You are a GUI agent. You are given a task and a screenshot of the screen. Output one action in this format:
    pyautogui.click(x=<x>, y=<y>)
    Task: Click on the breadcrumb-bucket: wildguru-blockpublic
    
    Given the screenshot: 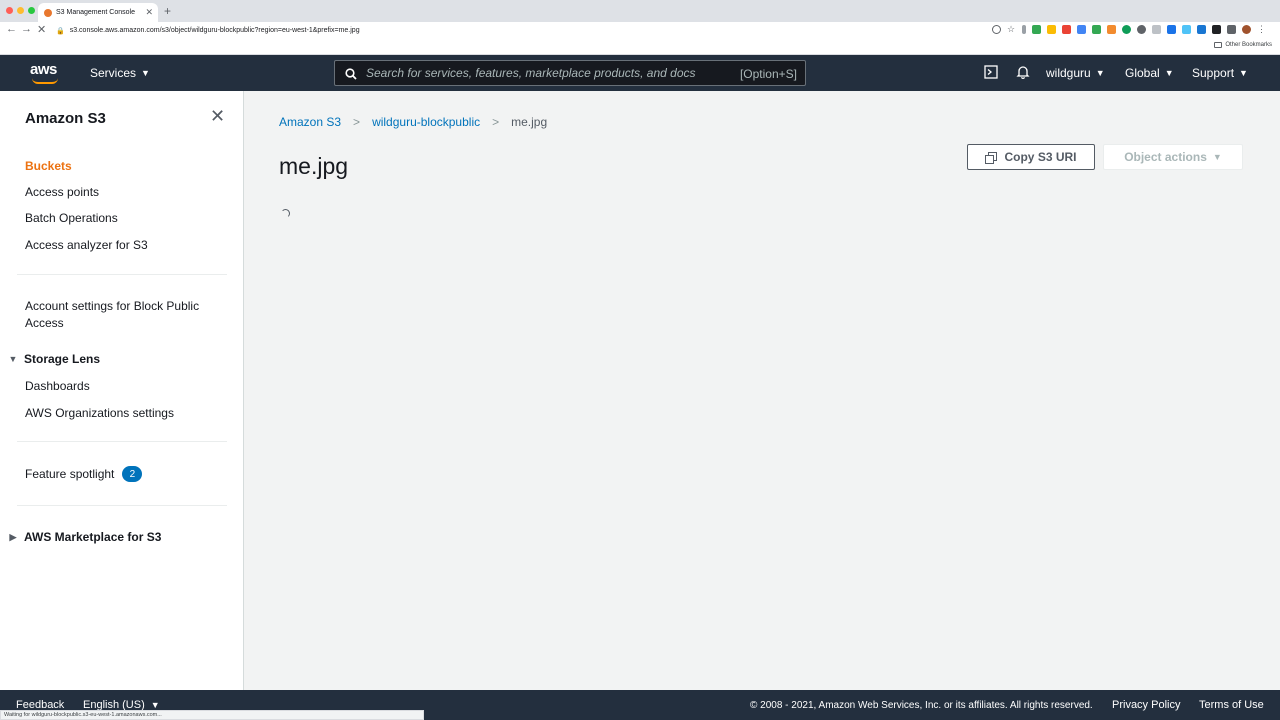 What is the action you would take?
    pyautogui.click(x=426, y=122)
    